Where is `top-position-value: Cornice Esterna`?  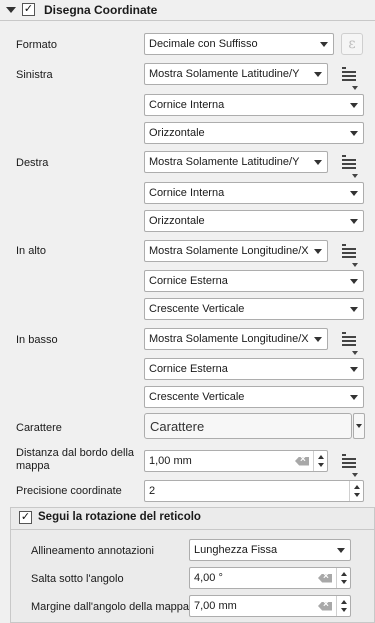 top-position-value: Cornice Esterna is located at coordinates (188, 281).